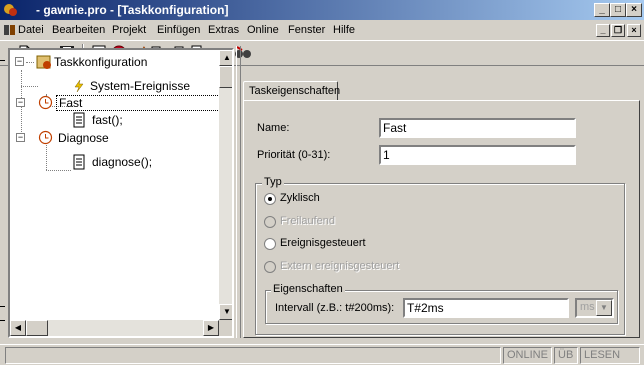 The height and width of the screenshot is (365, 644). What do you see at coordinates (339, 222) in the screenshot?
I see `radio-freilaufend: Freilaufend` at bounding box center [339, 222].